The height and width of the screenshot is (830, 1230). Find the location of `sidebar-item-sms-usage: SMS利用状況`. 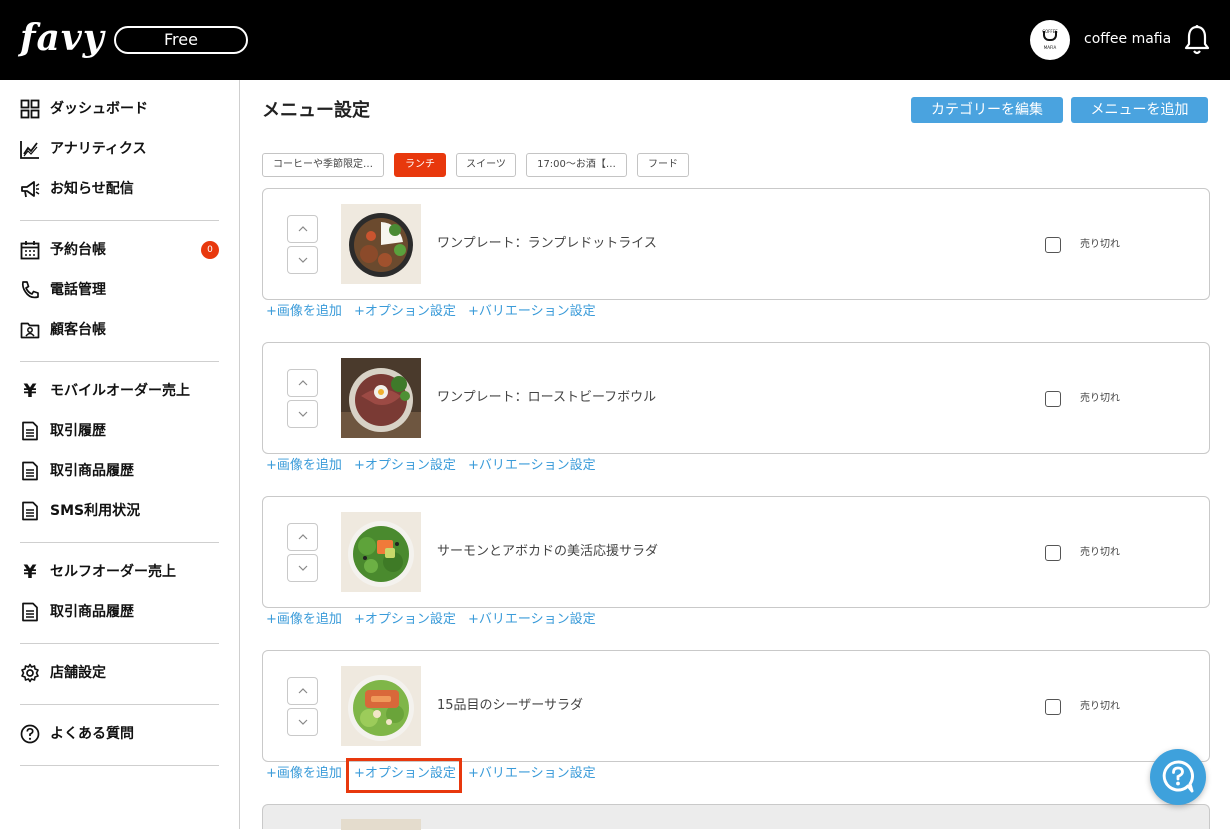

sidebar-item-sms-usage: SMS利用状況 is located at coordinates (120, 511).